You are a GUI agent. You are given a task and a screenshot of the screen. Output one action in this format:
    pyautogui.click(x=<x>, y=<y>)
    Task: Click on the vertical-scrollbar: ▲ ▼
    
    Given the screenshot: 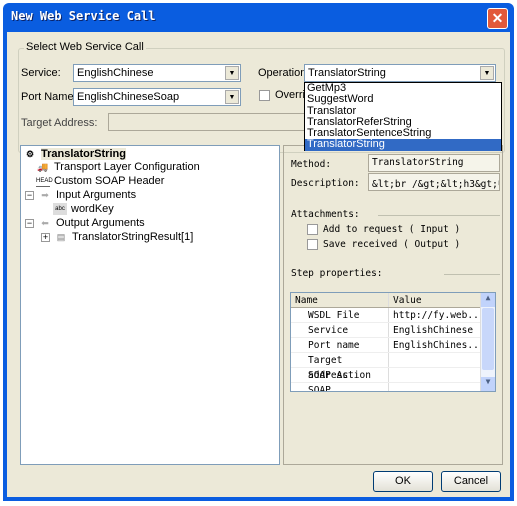 What is the action you would take?
    pyautogui.click(x=487, y=342)
    